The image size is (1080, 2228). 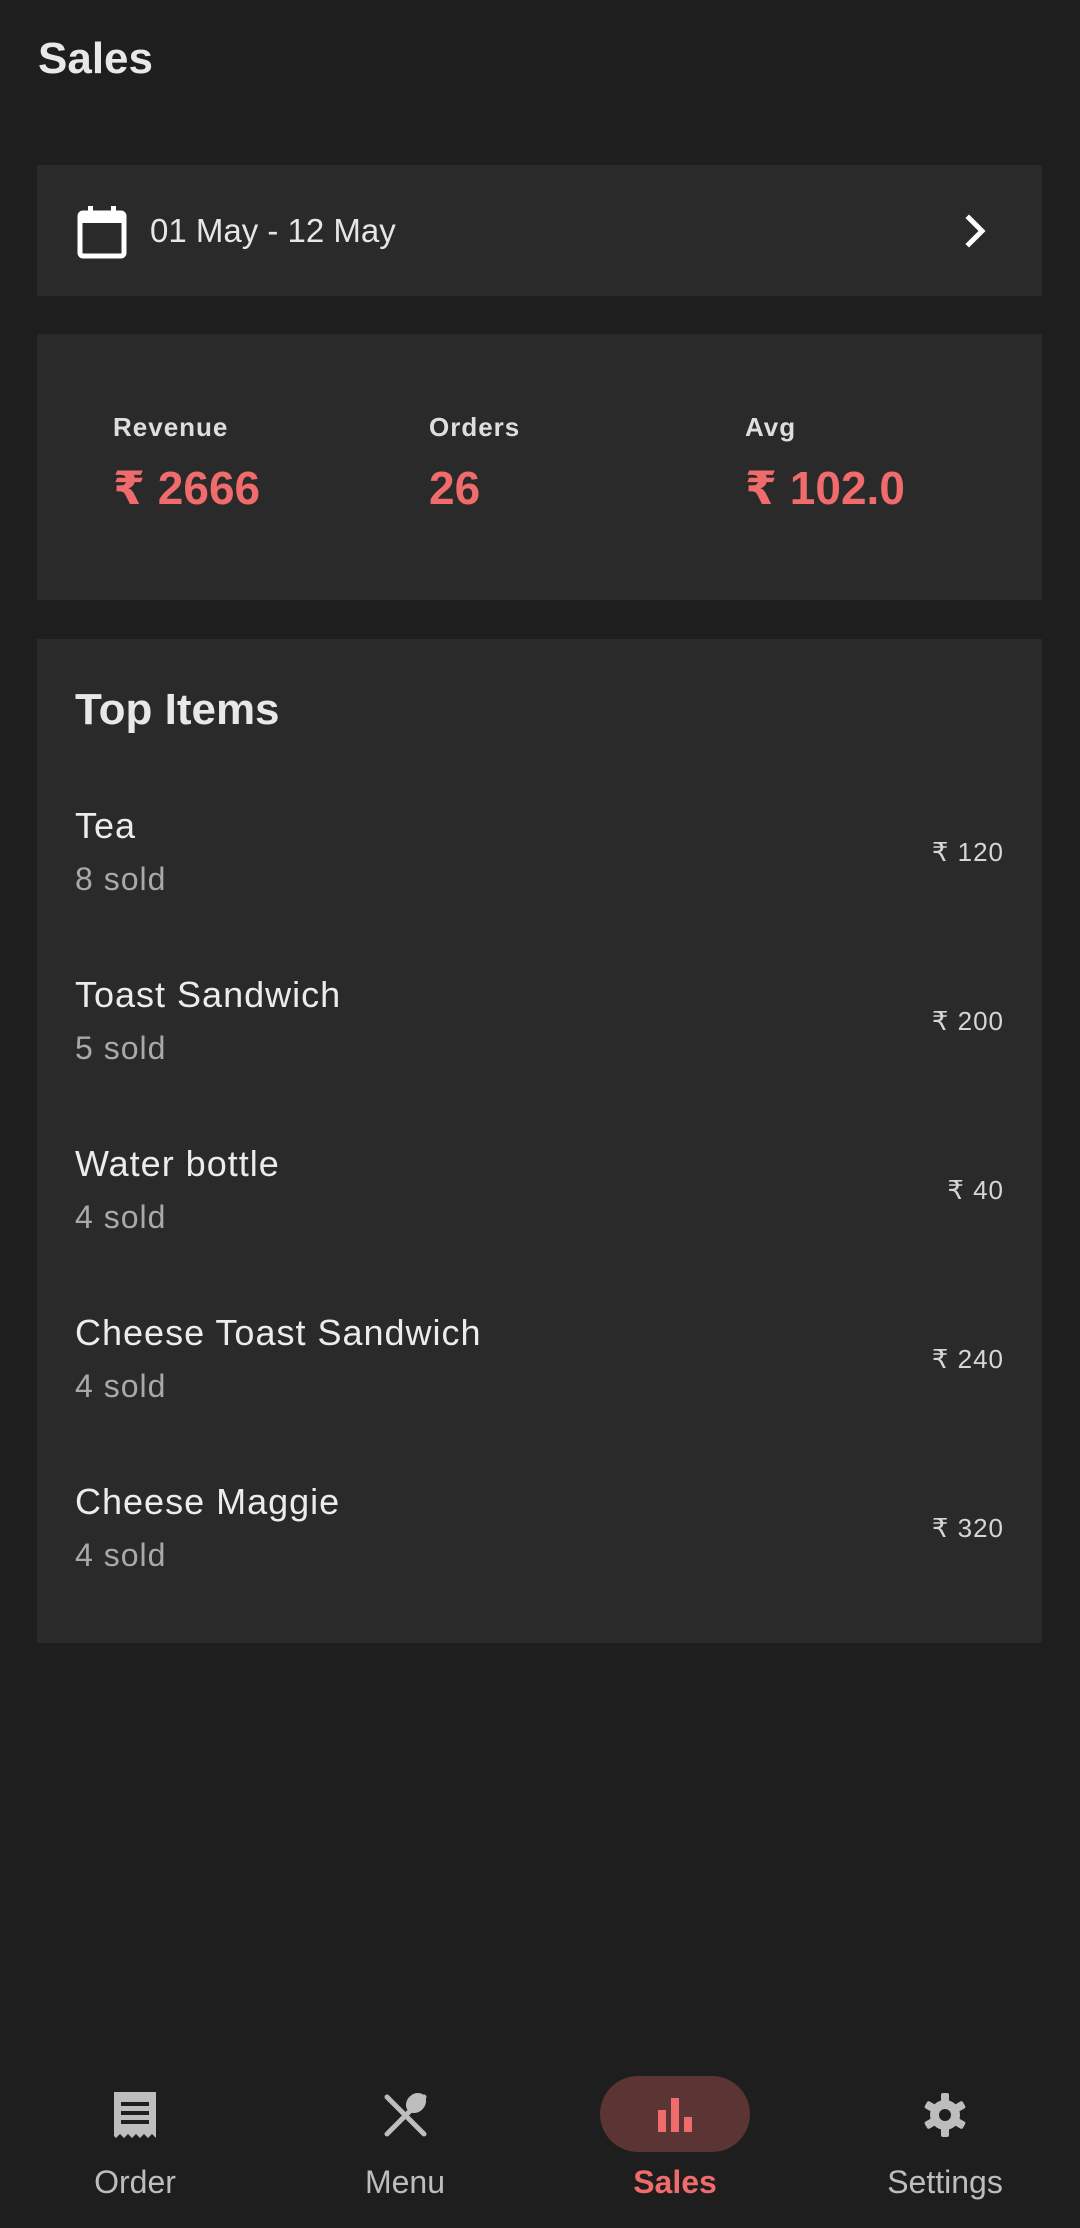 What do you see at coordinates (975, 1190) in the screenshot?
I see `item-price: ₹ 40` at bounding box center [975, 1190].